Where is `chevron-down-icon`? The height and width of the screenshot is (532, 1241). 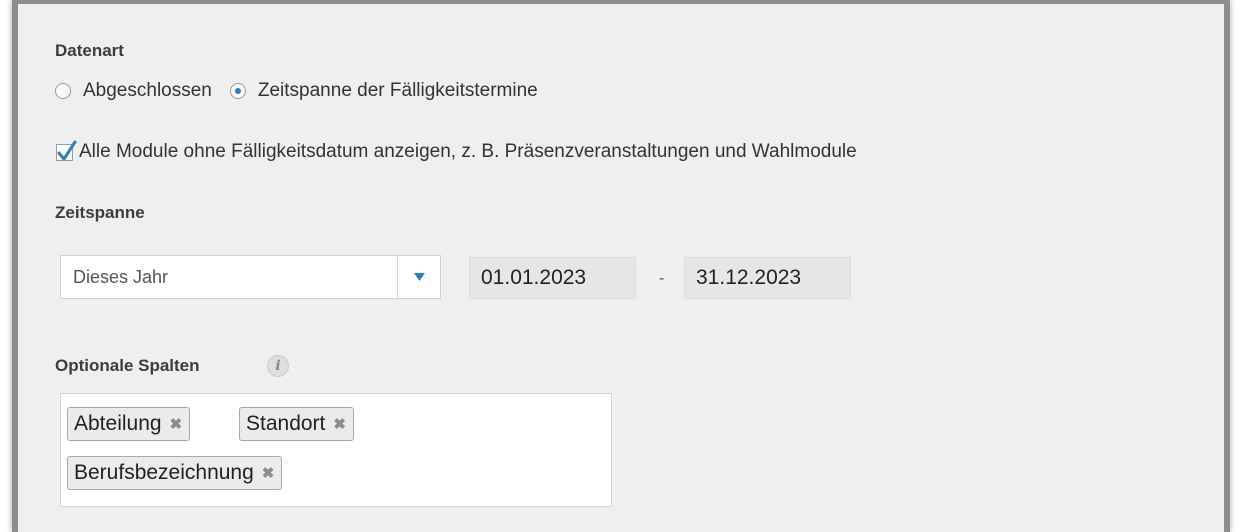
chevron-down-icon is located at coordinates (419, 277).